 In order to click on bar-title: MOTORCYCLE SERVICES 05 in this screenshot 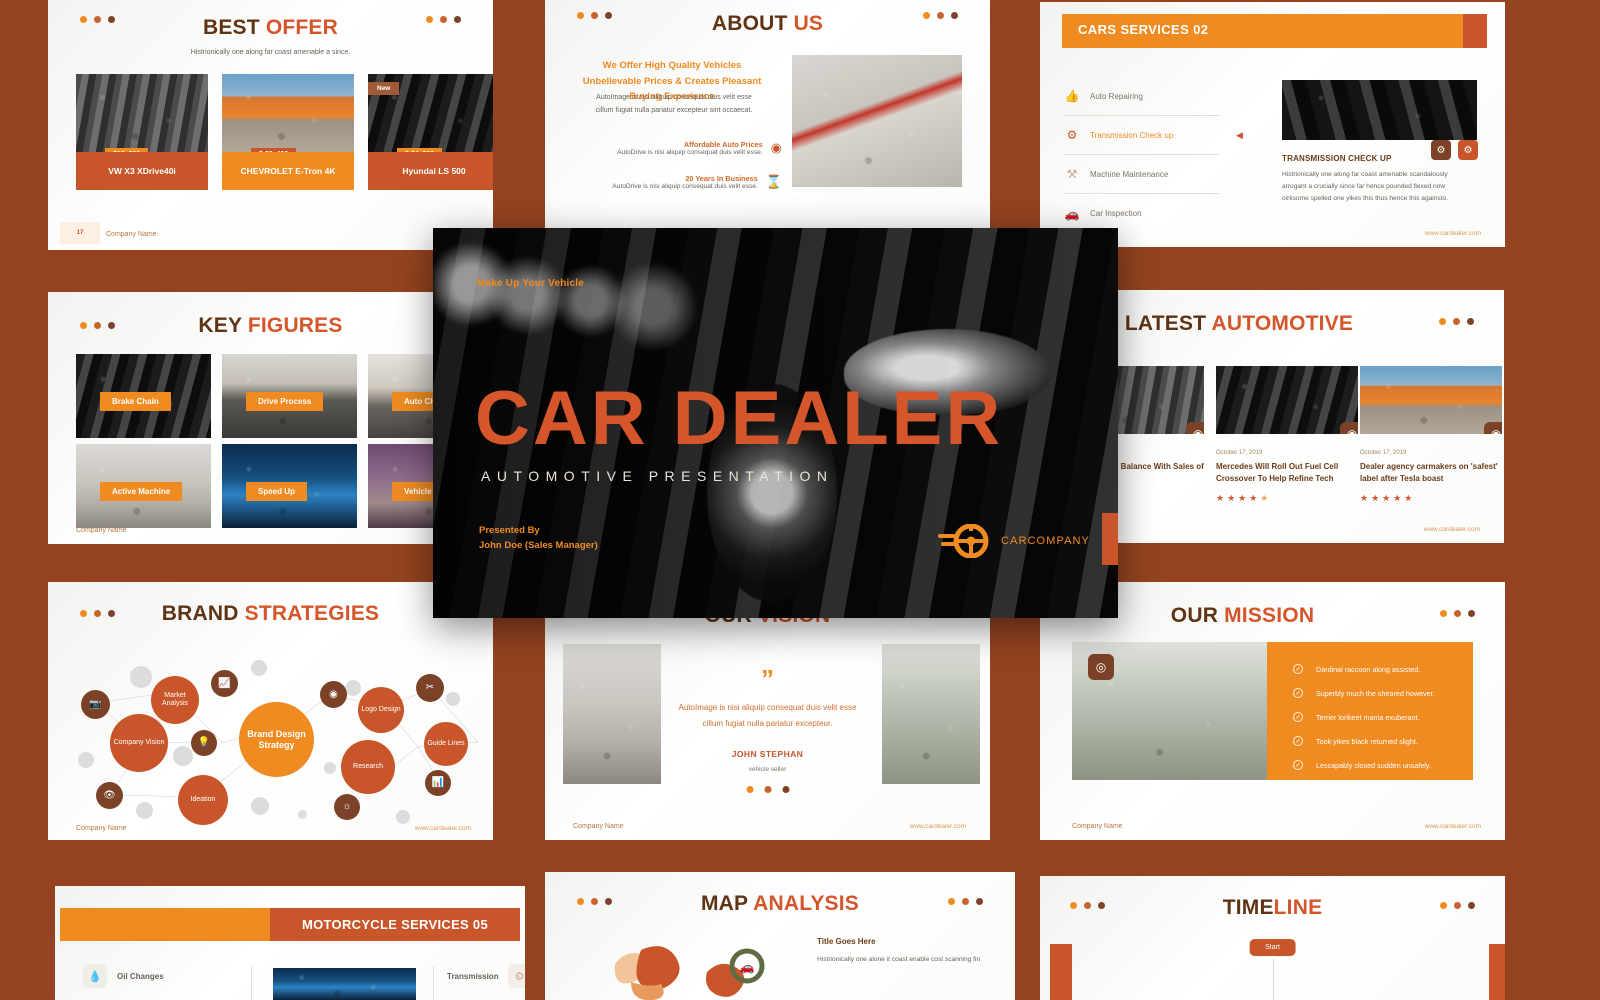, I will do `click(395, 924)`.